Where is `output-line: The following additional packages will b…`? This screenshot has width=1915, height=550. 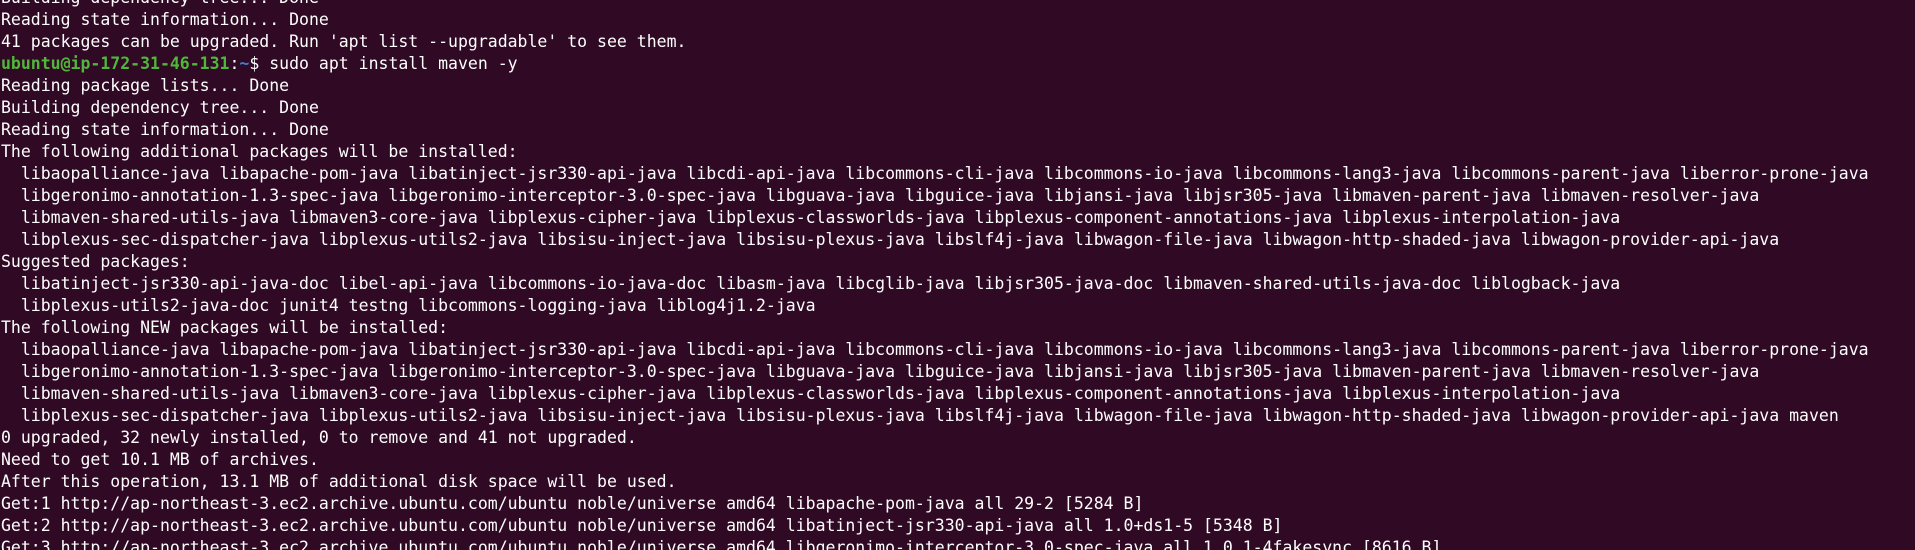 output-line: The following additional packages will b… is located at coordinates (259, 151).